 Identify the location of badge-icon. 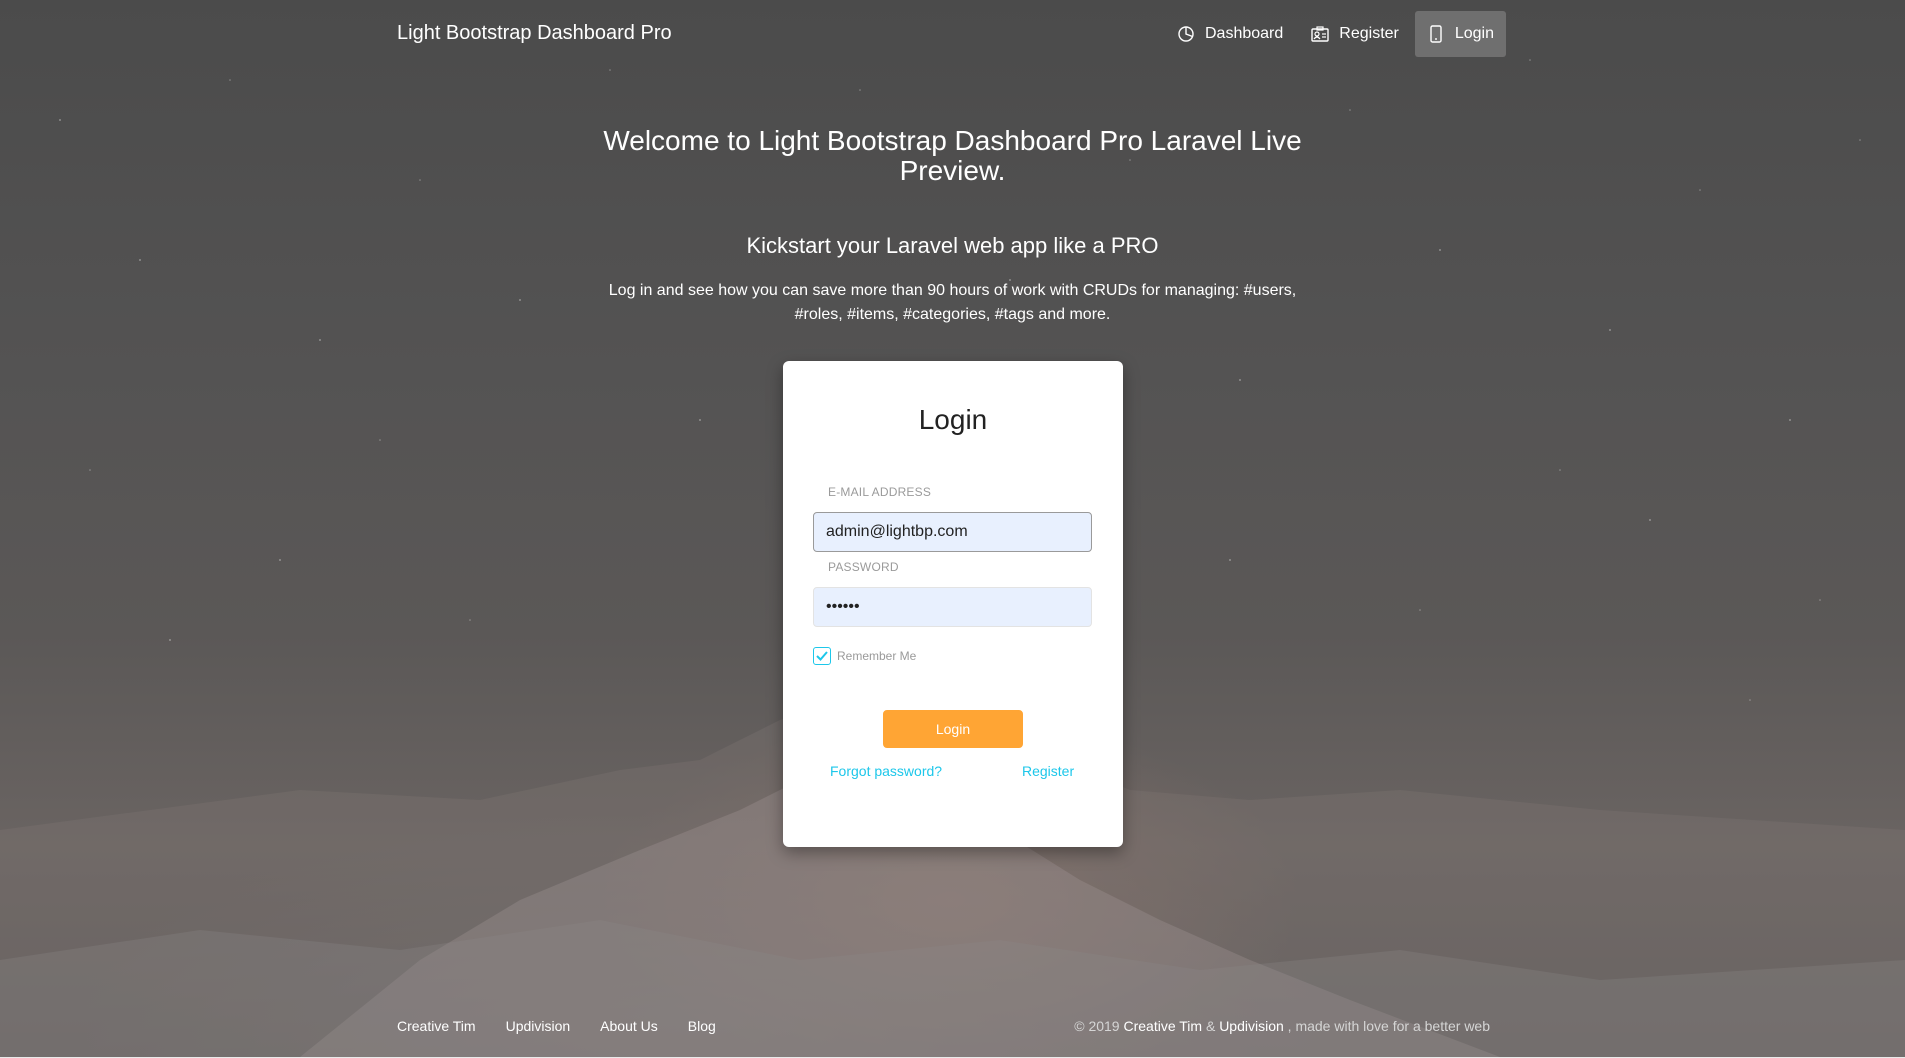
(1320, 34).